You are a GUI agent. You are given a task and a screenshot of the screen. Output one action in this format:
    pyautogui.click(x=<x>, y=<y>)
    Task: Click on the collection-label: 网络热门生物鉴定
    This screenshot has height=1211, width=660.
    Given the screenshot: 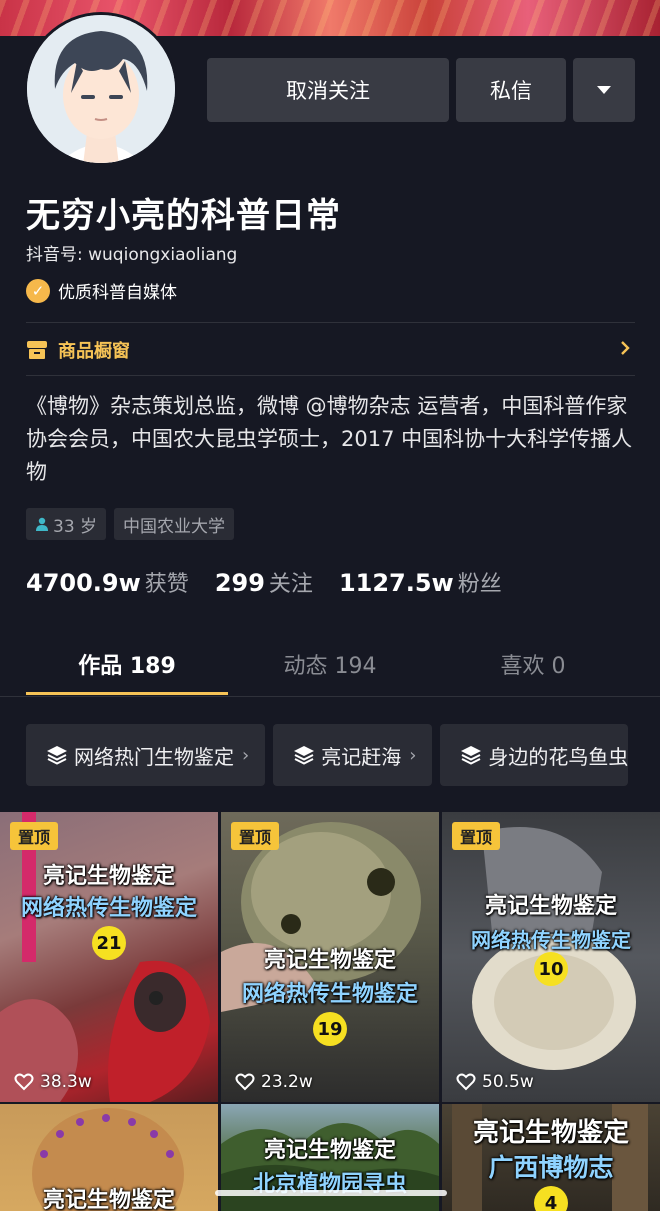 What is the action you would take?
    pyautogui.click(x=154, y=756)
    